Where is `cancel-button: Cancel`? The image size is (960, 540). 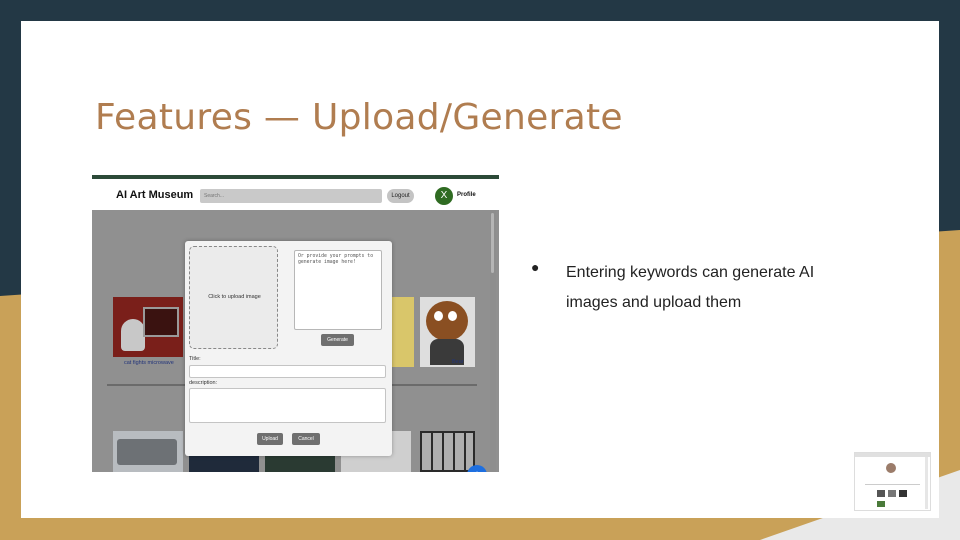 cancel-button: Cancel is located at coordinates (306, 439).